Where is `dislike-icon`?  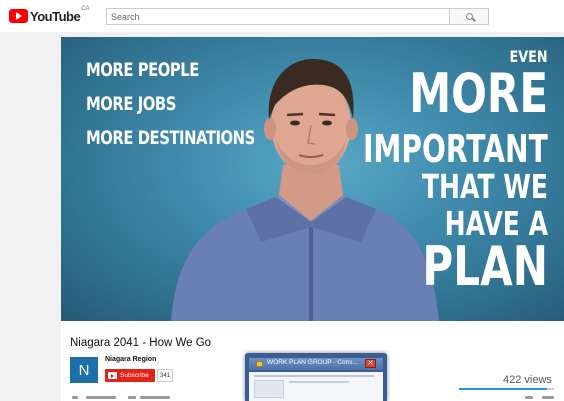
dislike-icon is located at coordinates (548, 397).